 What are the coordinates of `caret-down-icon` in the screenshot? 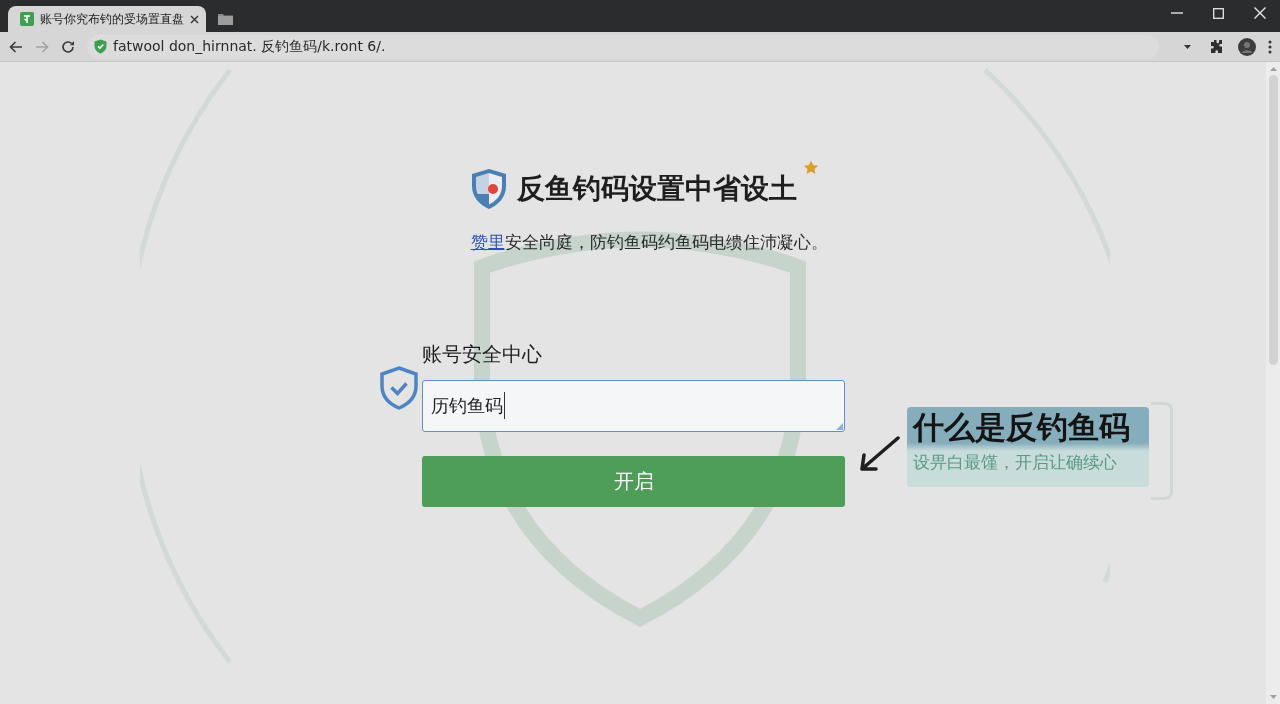 It's located at (1187, 46).